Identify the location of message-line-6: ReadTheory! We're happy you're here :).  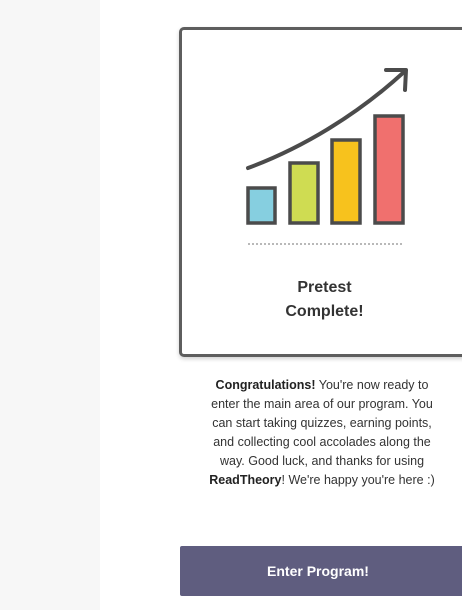
(317, 480).